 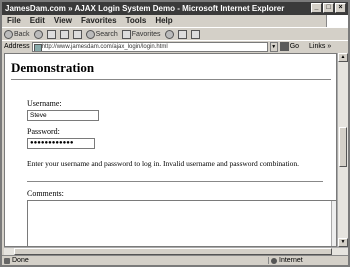 I want to click on refresh-button, so click(x=64, y=34).